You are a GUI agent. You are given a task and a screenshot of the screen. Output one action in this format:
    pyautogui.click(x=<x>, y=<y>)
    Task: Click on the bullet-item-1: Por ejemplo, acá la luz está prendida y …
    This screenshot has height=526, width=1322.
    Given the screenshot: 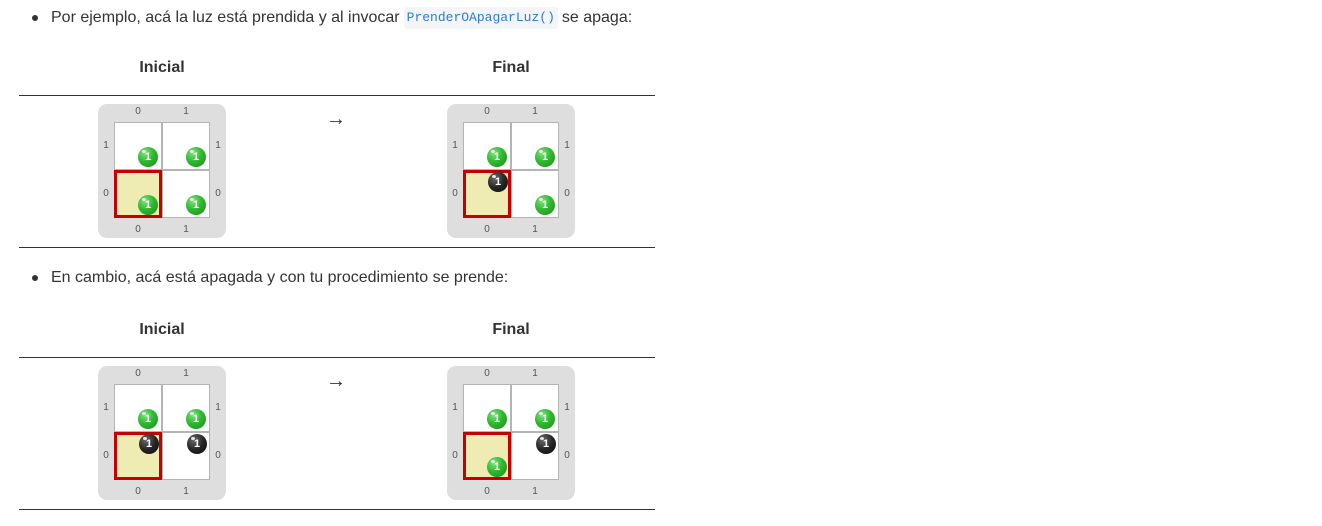 What is the action you would take?
    pyautogui.click(x=332, y=18)
    